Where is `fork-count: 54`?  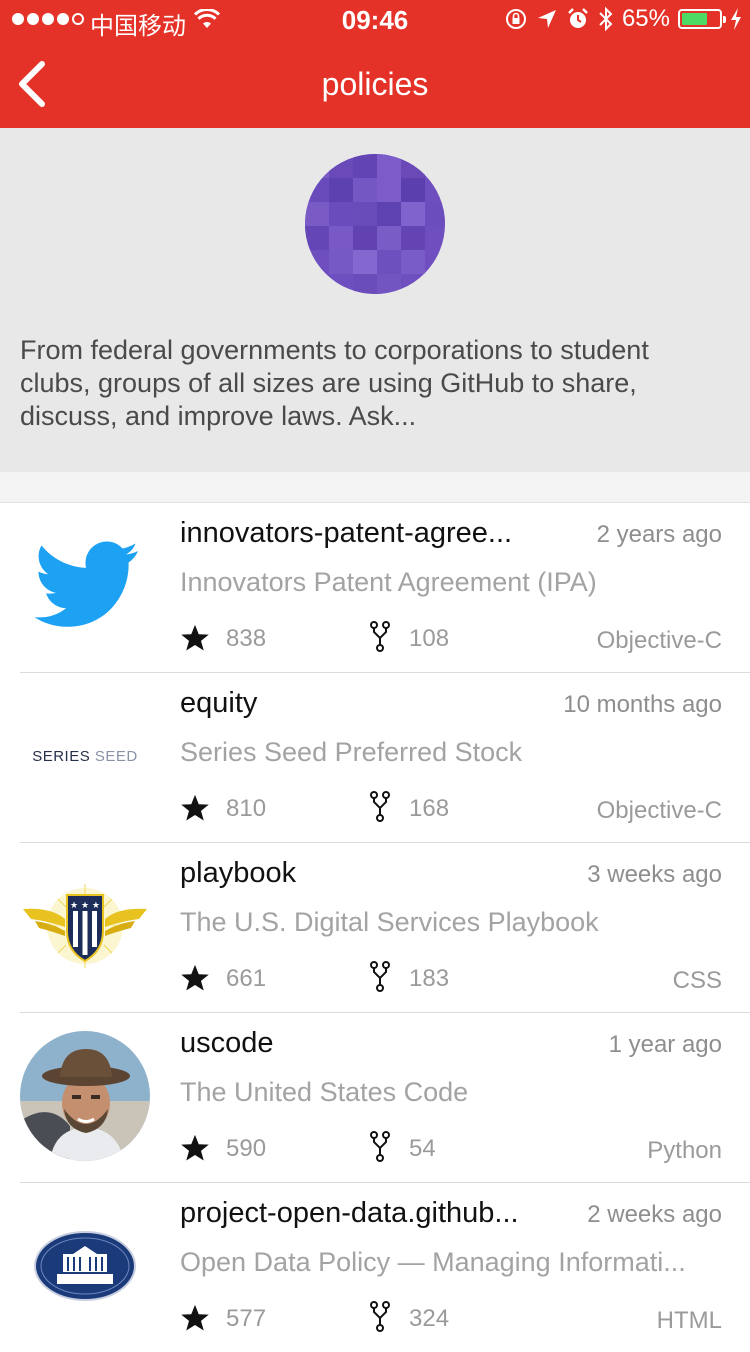 fork-count: 54 is located at coordinates (422, 1148).